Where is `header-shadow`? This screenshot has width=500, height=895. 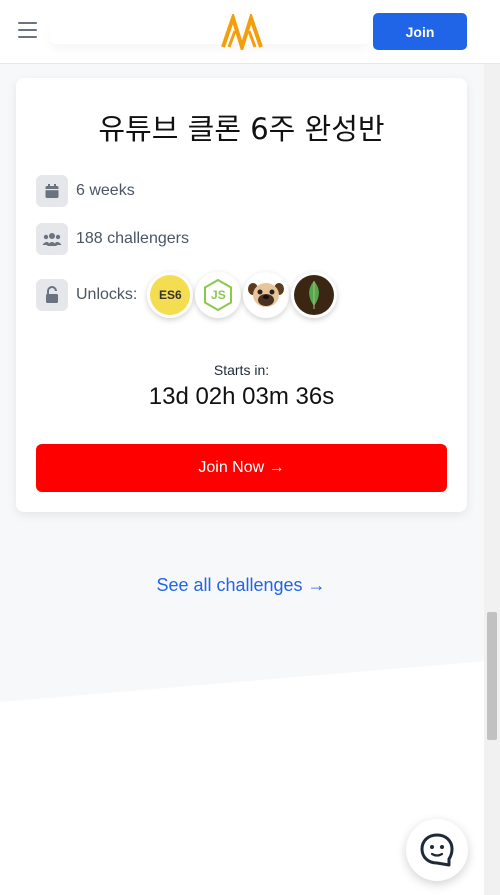 header-shadow is located at coordinates (210, 31).